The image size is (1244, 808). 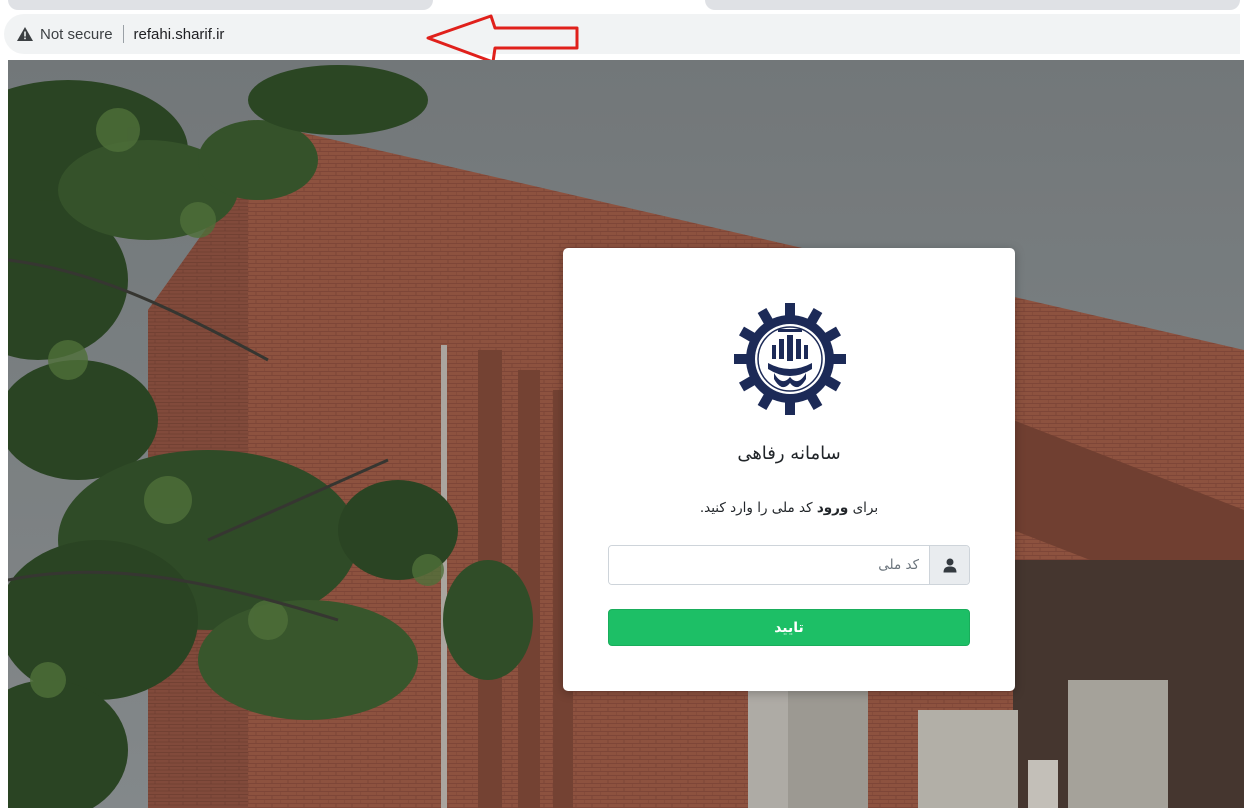 I want to click on login-instructions: برای ورود کد ملی را وارد کنید., so click(x=789, y=508).